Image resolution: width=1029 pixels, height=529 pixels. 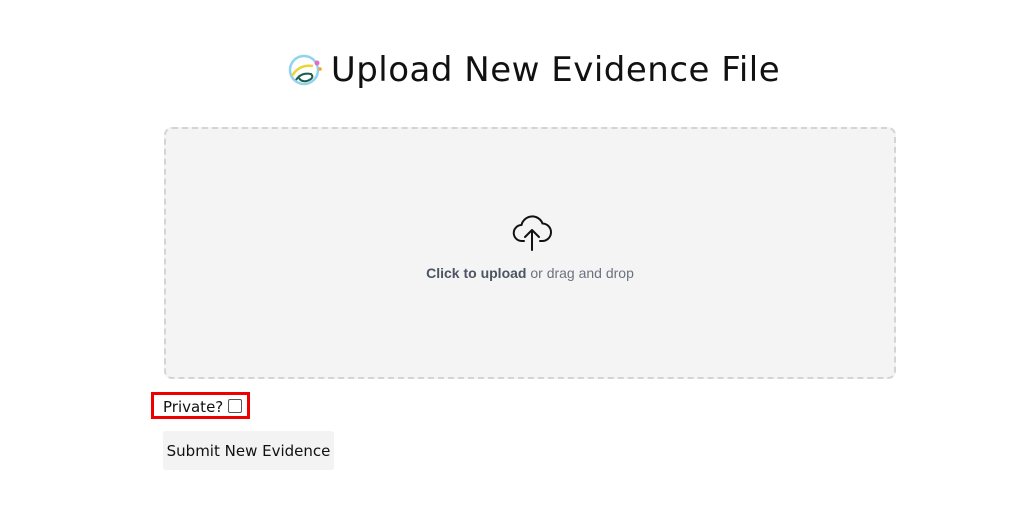 I want to click on dropzone-instructions: Click to upload or drag and drop, so click(x=530, y=273).